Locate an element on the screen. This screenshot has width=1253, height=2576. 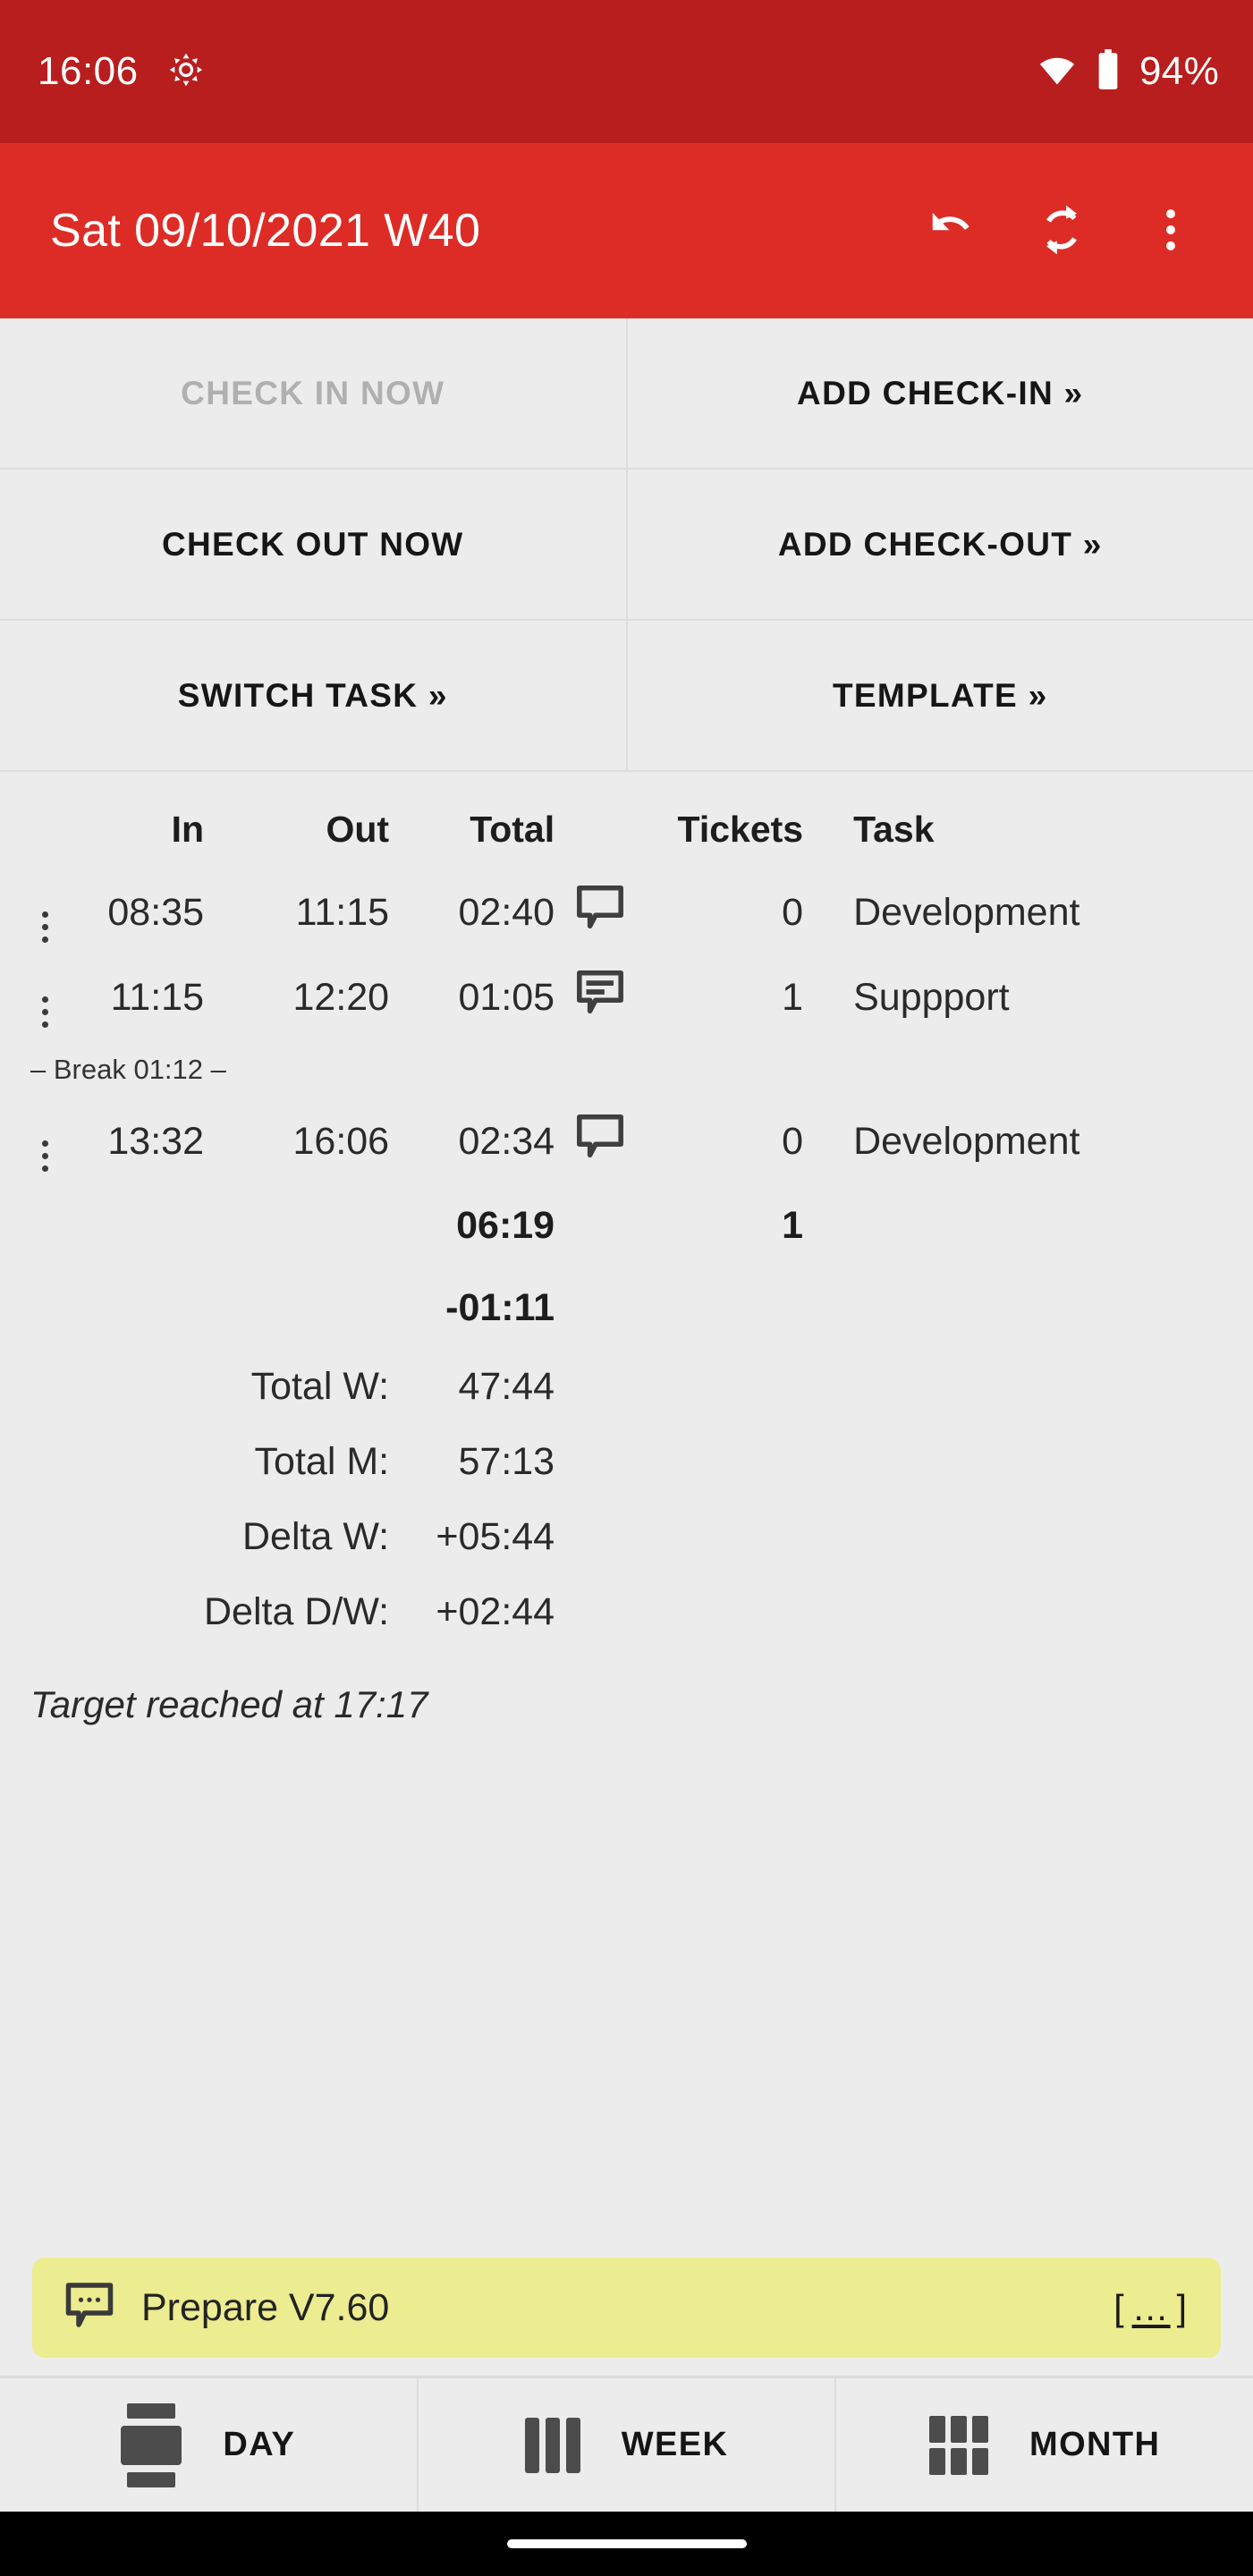
metric-row-delta-week: Delta W: +05:44 is located at coordinates (626, 1536).